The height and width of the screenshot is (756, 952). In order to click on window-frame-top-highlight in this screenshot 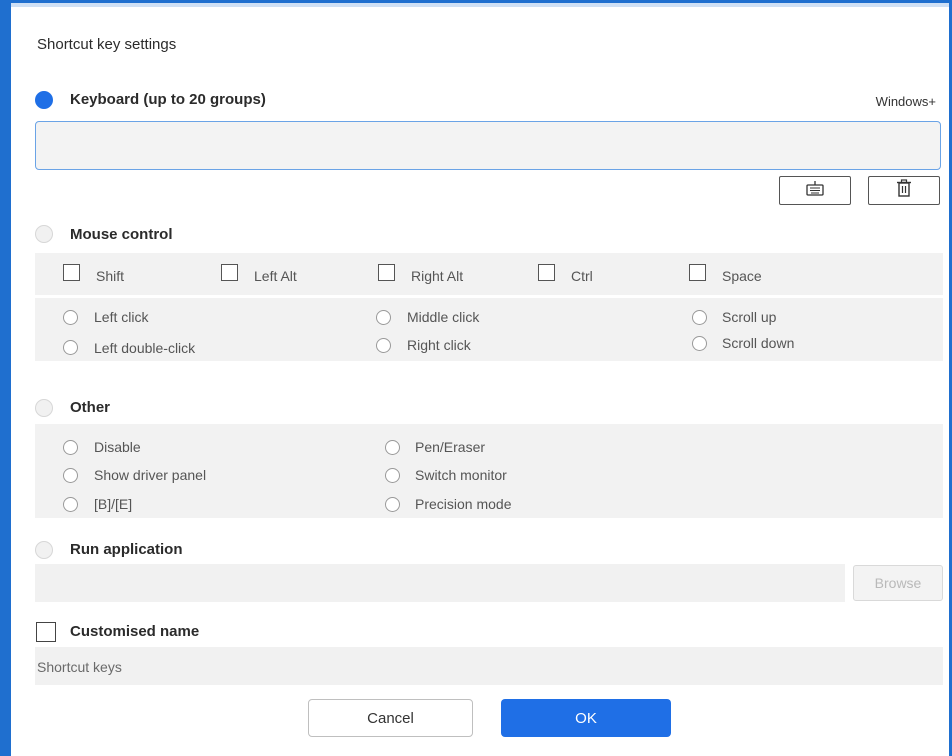, I will do `click(481, 5)`.